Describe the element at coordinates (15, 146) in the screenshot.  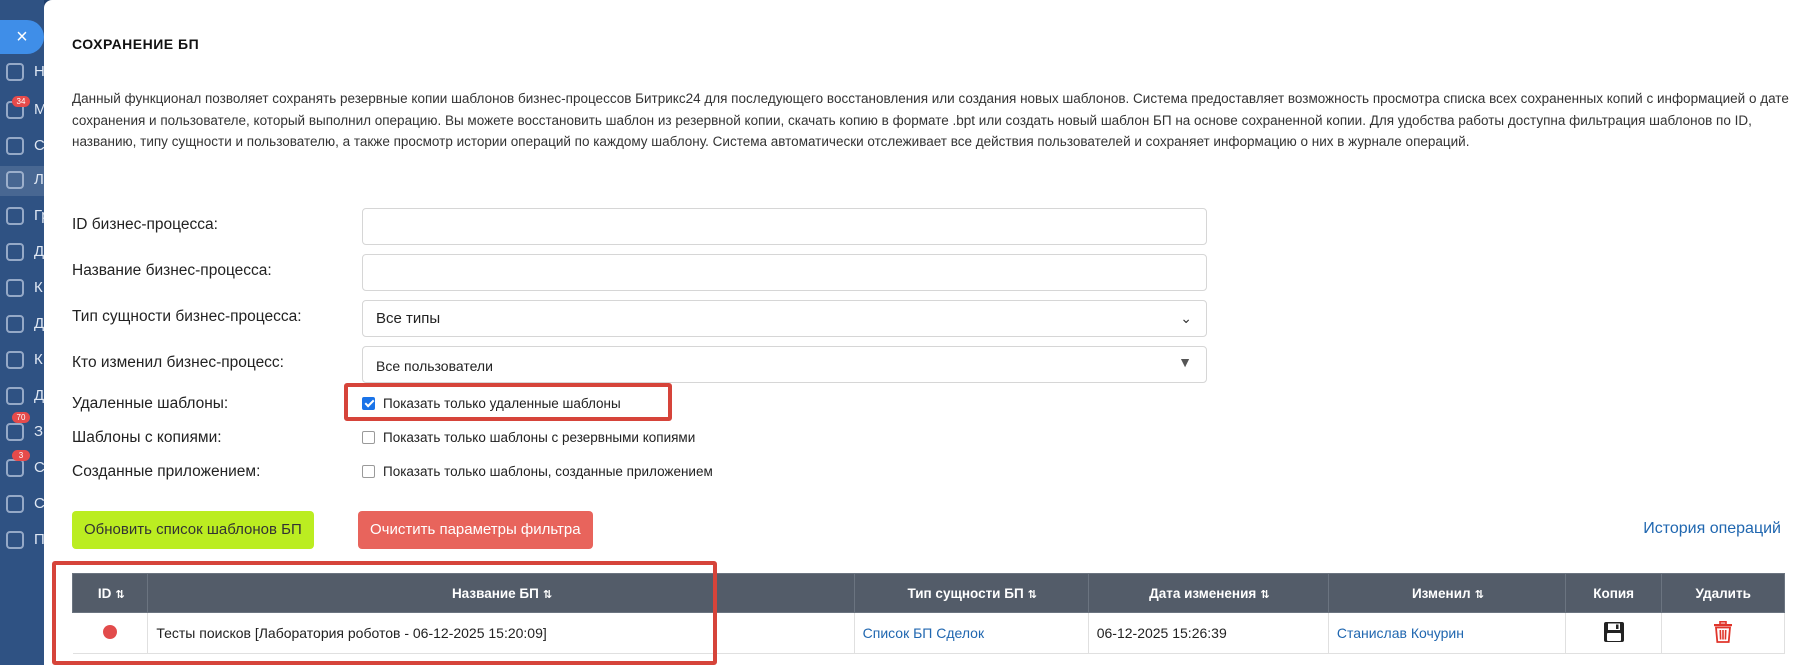
I see `feed-icon` at that location.